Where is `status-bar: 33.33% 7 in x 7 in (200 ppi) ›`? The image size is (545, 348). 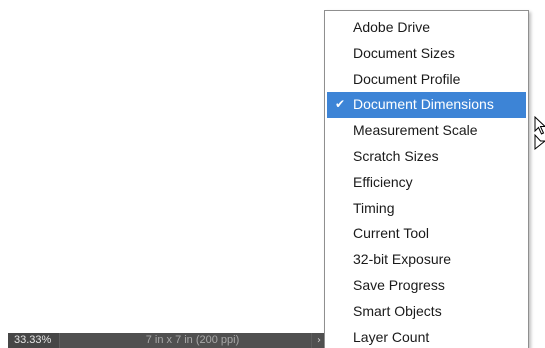 status-bar: 33.33% 7 in x 7 in (200 ppi) › is located at coordinates (167, 340).